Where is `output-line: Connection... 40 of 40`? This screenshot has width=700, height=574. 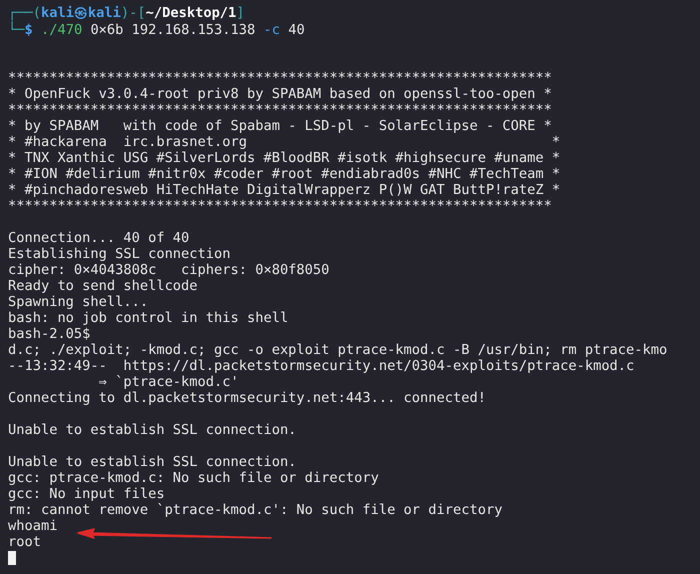
output-line: Connection... 40 of 40 is located at coordinates (99, 238).